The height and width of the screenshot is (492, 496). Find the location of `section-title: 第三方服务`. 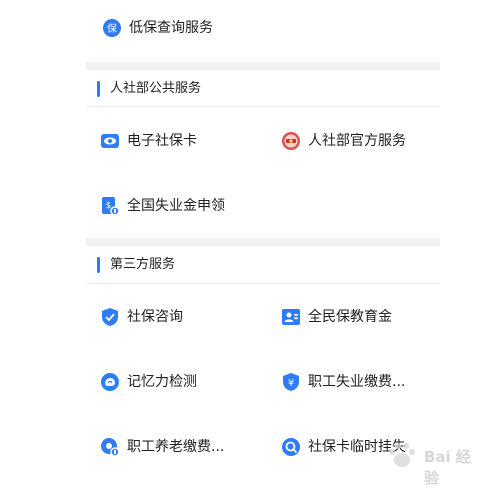

section-title: 第三方服务 is located at coordinates (143, 264).